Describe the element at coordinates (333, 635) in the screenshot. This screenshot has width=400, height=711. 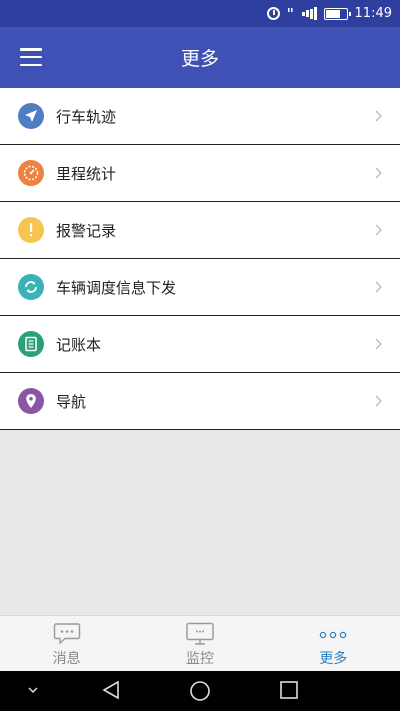
I see `more-dots-icon` at that location.